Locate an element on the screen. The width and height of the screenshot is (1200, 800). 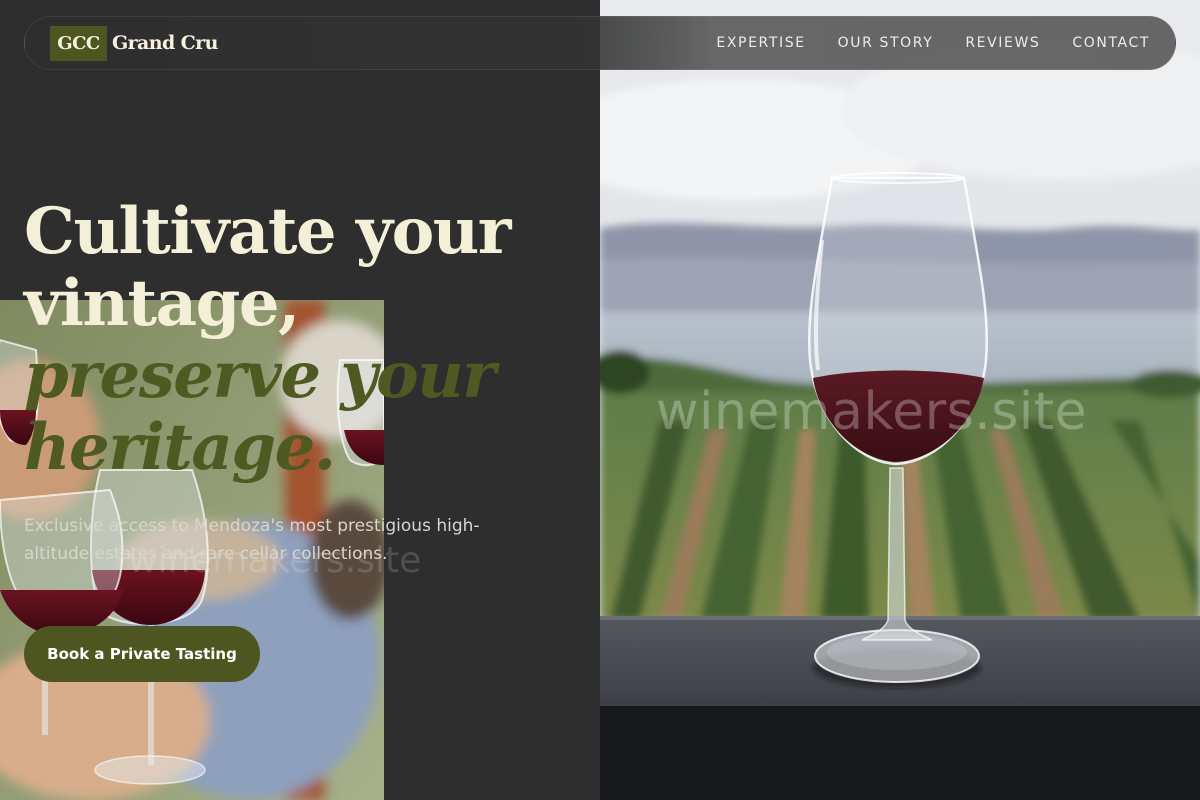
brand-logo: GCC Grand Cru is located at coordinates (134, 43).